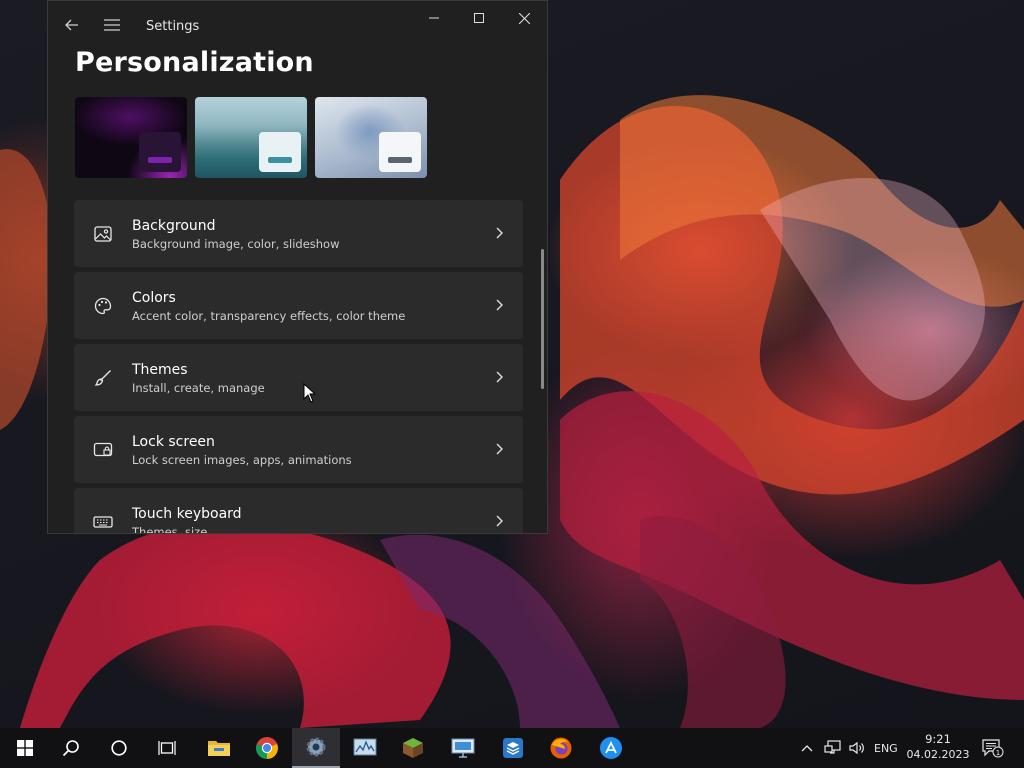  I want to click on minimize-icon, so click(434, 18).